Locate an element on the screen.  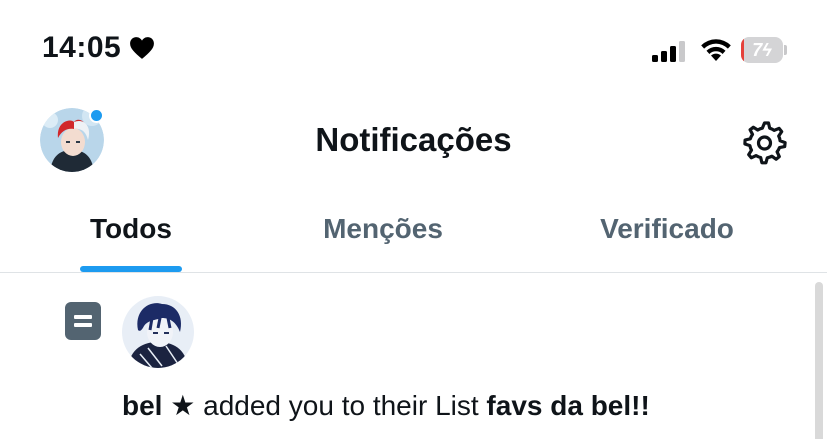
notification-action-text: added you to their List is located at coordinates (341, 405).